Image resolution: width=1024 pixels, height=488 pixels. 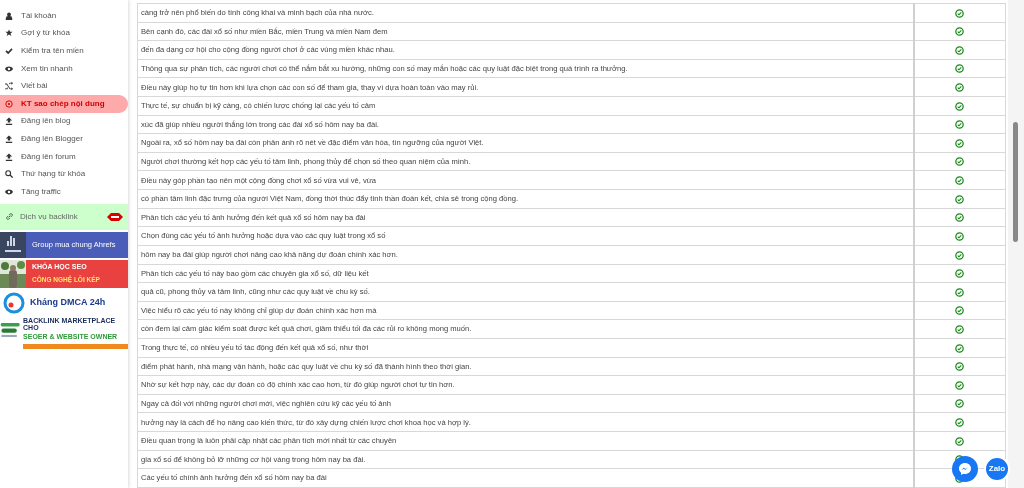 I want to click on sidebar-item: Thứ hạng từ khóa, so click(x=64, y=174).